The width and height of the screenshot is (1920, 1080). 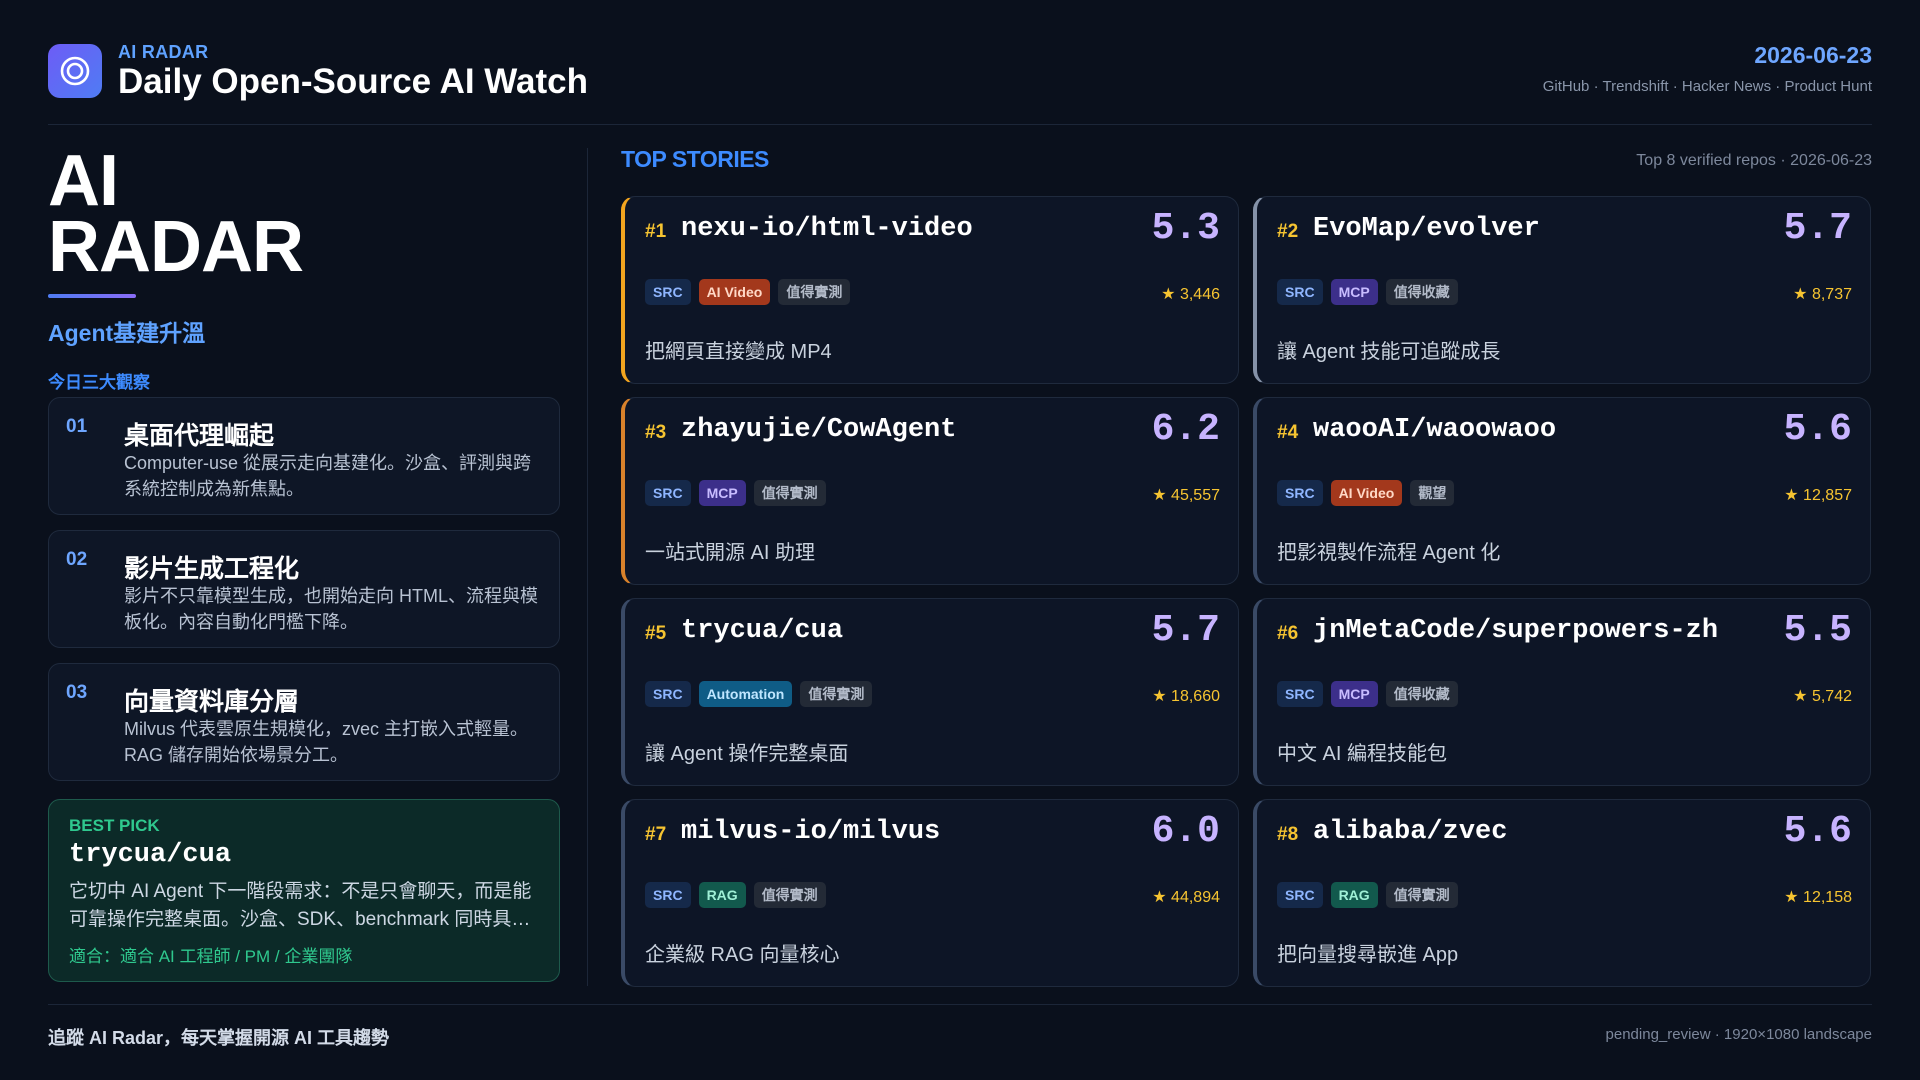 I want to click on story-tags: SRC Automation 值得實測, so click(x=759, y=694).